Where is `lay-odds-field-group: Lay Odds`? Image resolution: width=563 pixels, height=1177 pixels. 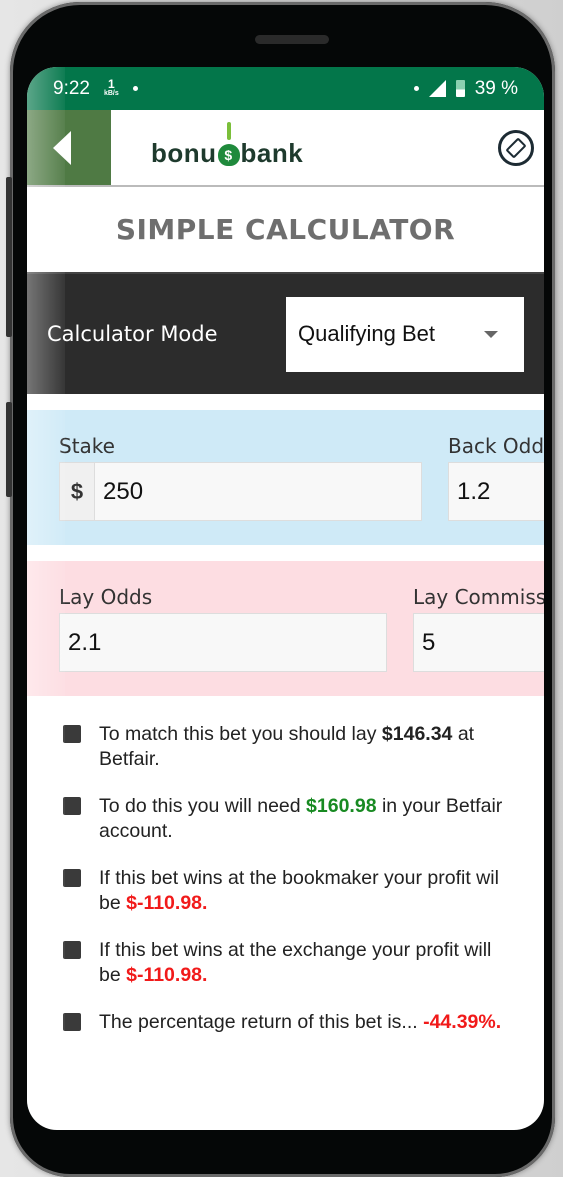 lay-odds-field-group: Lay Odds is located at coordinates (223, 628).